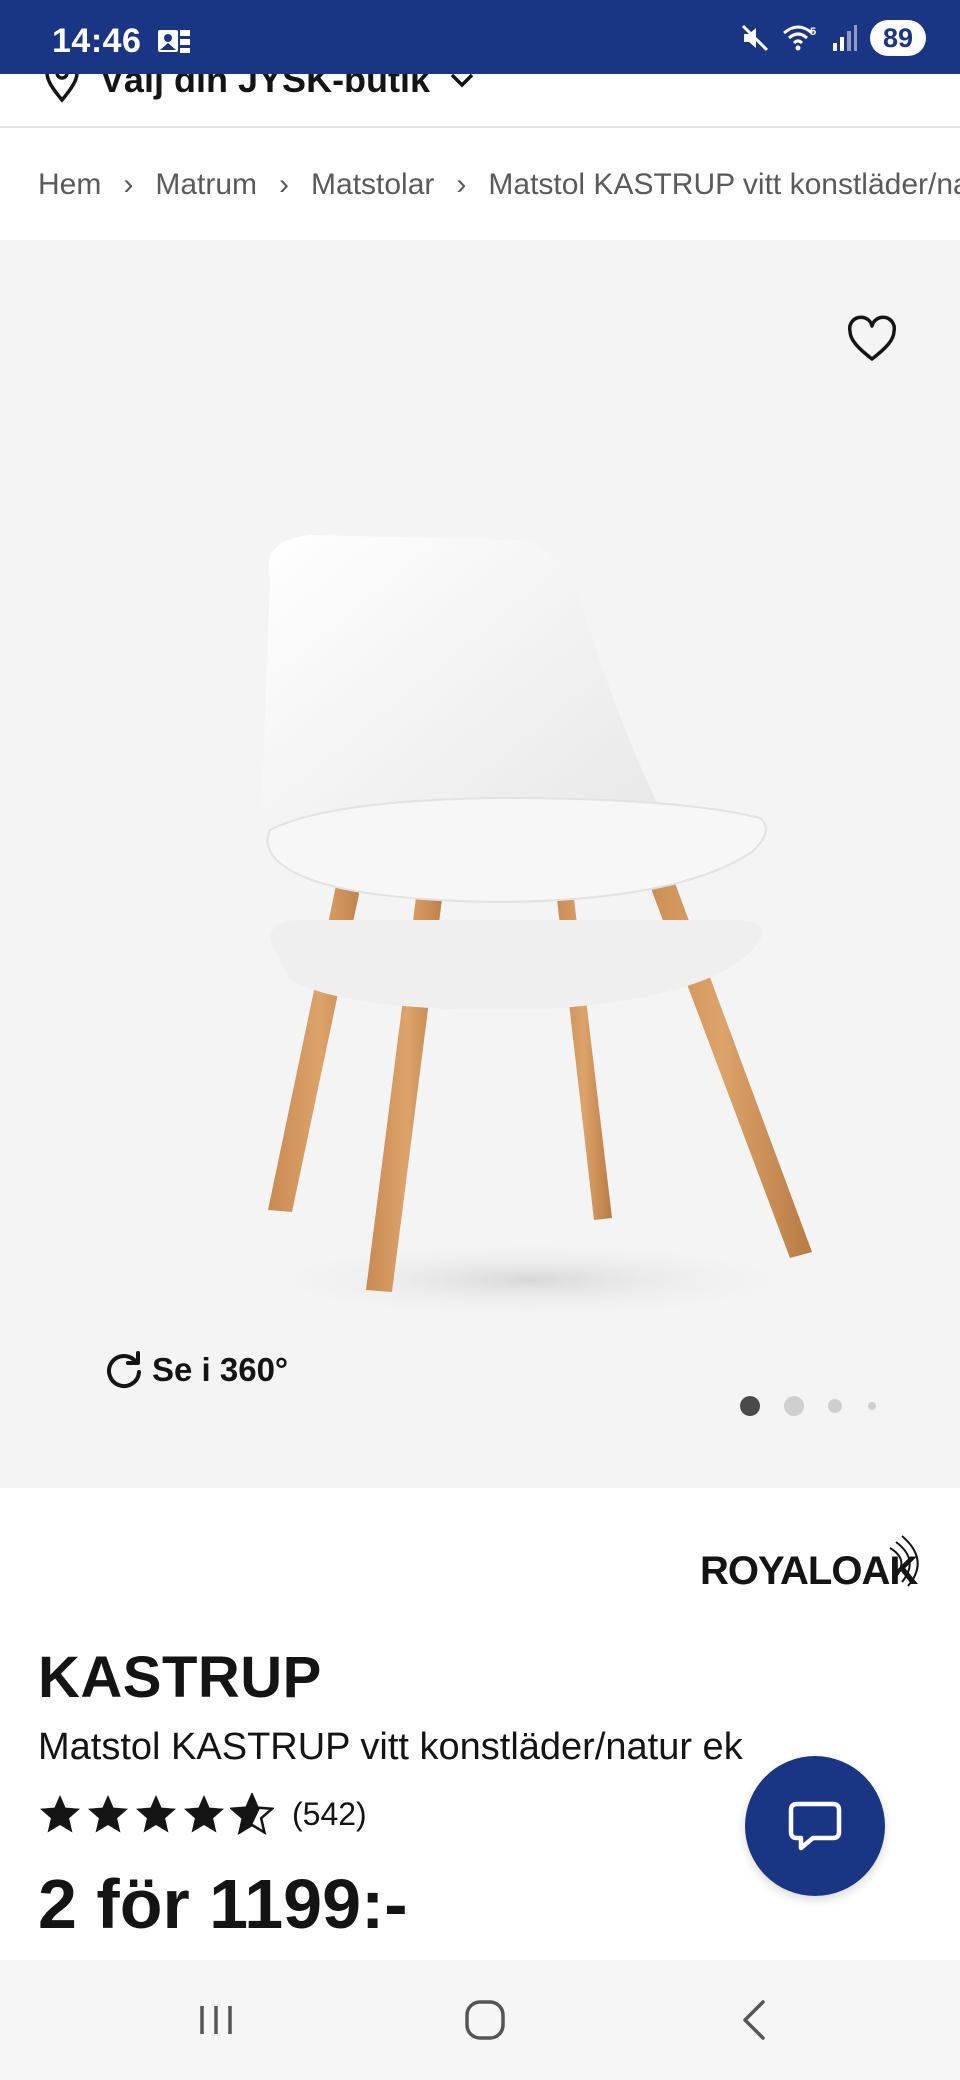 Image resolution: width=960 pixels, height=2080 pixels. I want to click on status-time: 14:46, so click(97, 41).